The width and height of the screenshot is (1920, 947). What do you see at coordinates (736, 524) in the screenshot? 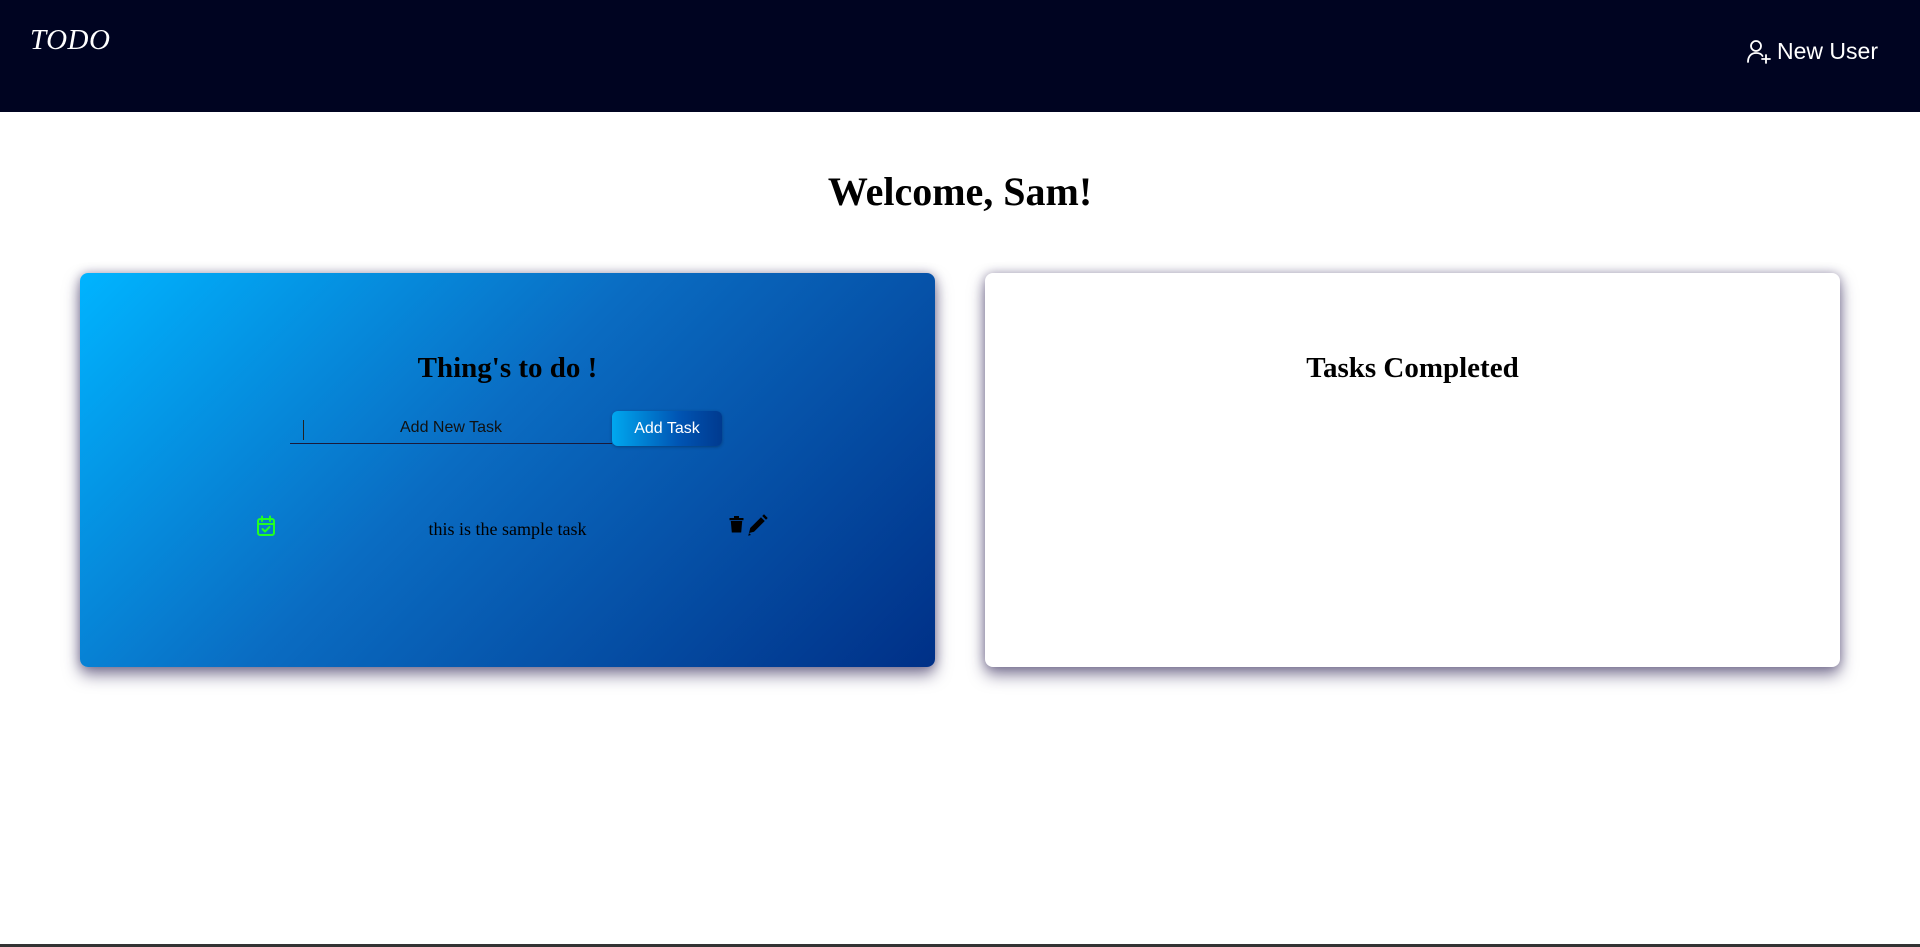
I see `trash-icon` at bounding box center [736, 524].